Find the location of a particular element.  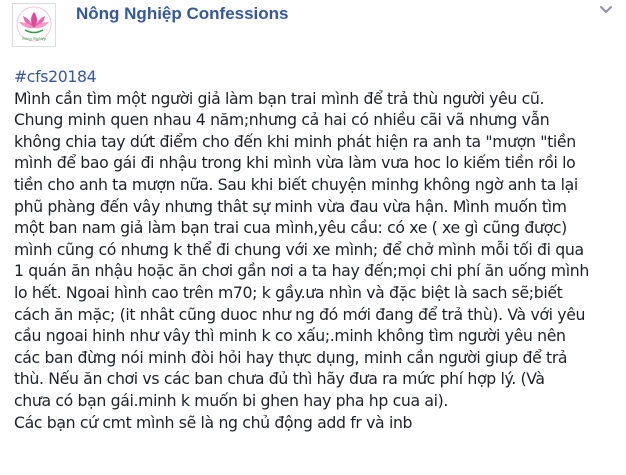

avatar-text: Nông Nghiệp is located at coordinates (34, 38).